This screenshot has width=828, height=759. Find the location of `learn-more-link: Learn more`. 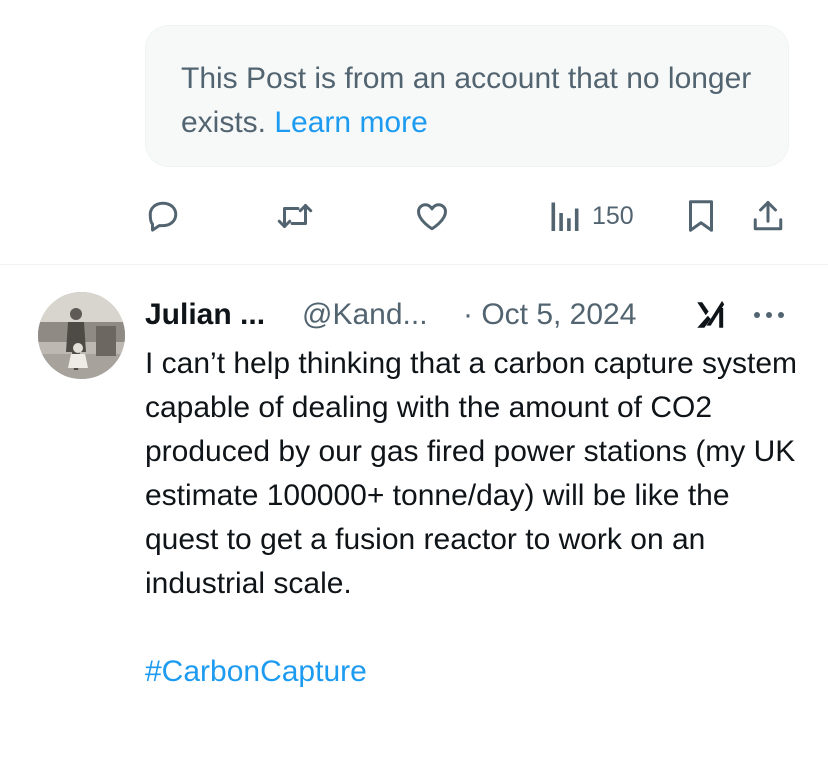

learn-more-link: Learn more is located at coordinates (350, 122).